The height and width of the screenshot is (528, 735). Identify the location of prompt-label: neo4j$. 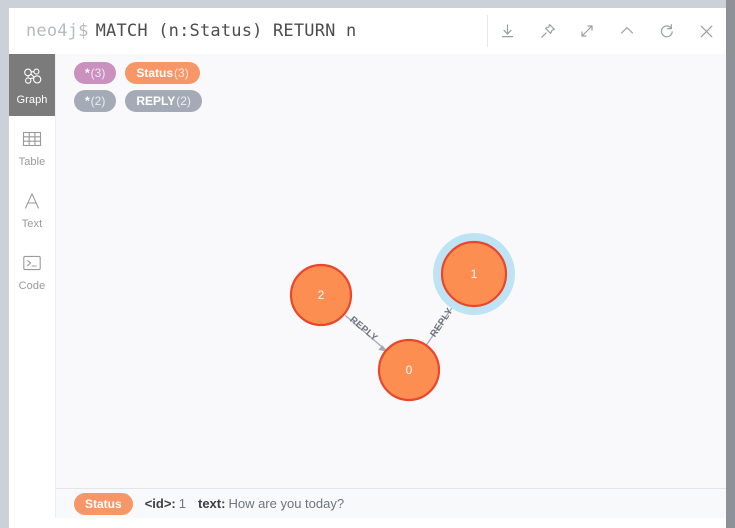
(57, 31).